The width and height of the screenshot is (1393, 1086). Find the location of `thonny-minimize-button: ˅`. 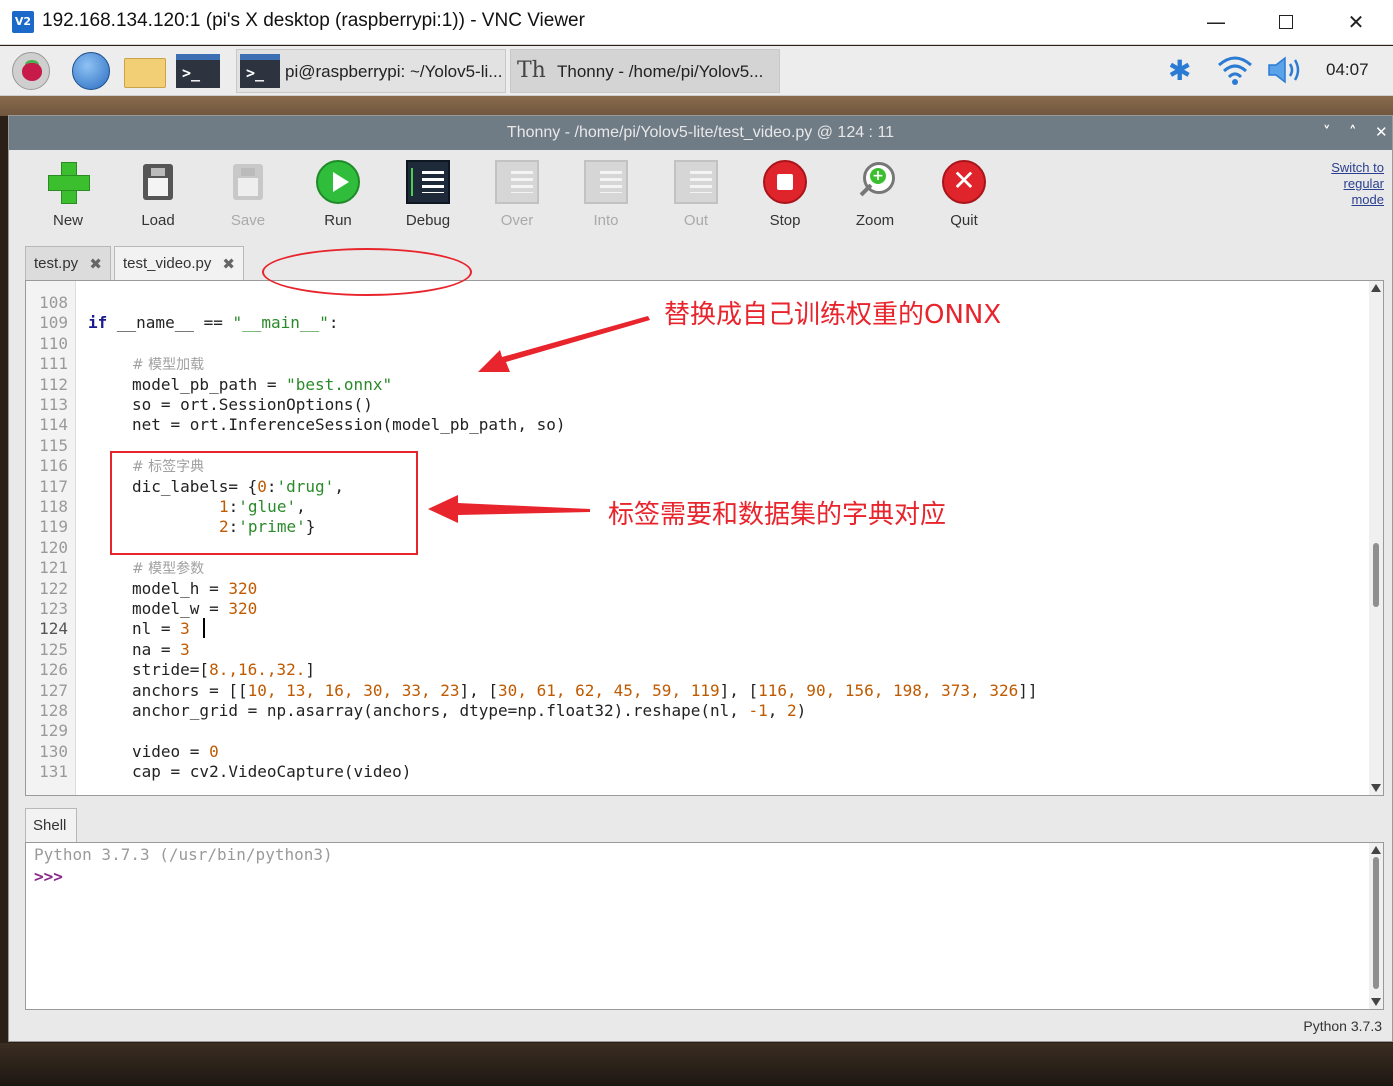

thonny-minimize-button: ˅ is located at coordinates (1327, 132).